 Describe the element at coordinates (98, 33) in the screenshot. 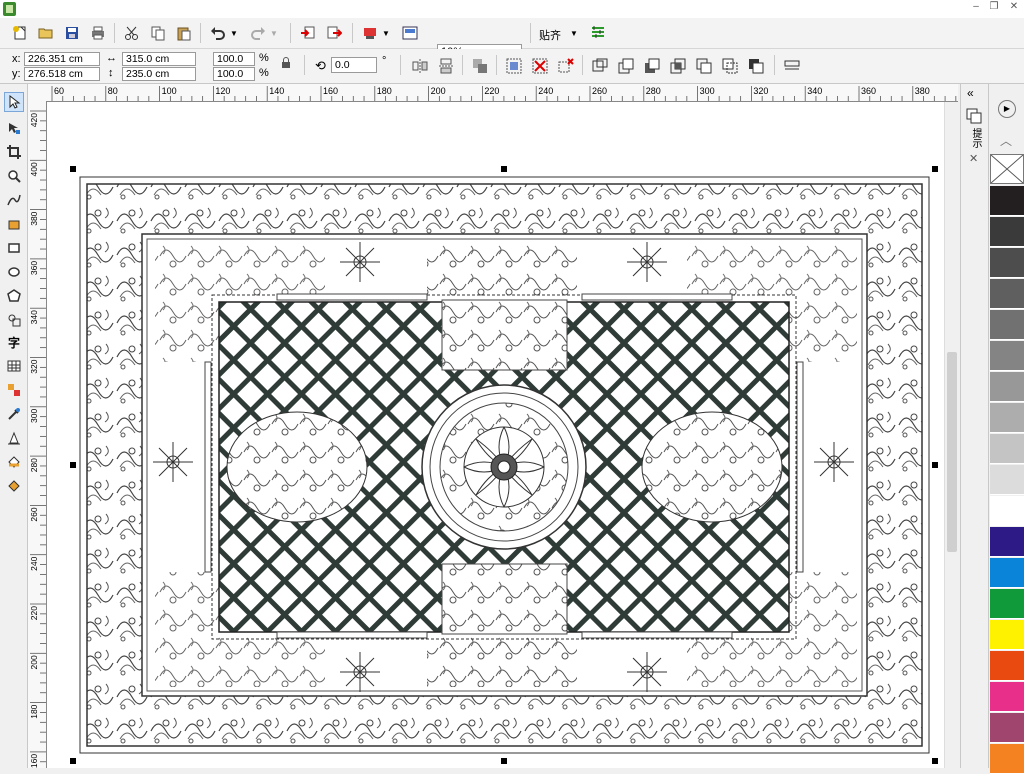

I see `print-icon` at that location.